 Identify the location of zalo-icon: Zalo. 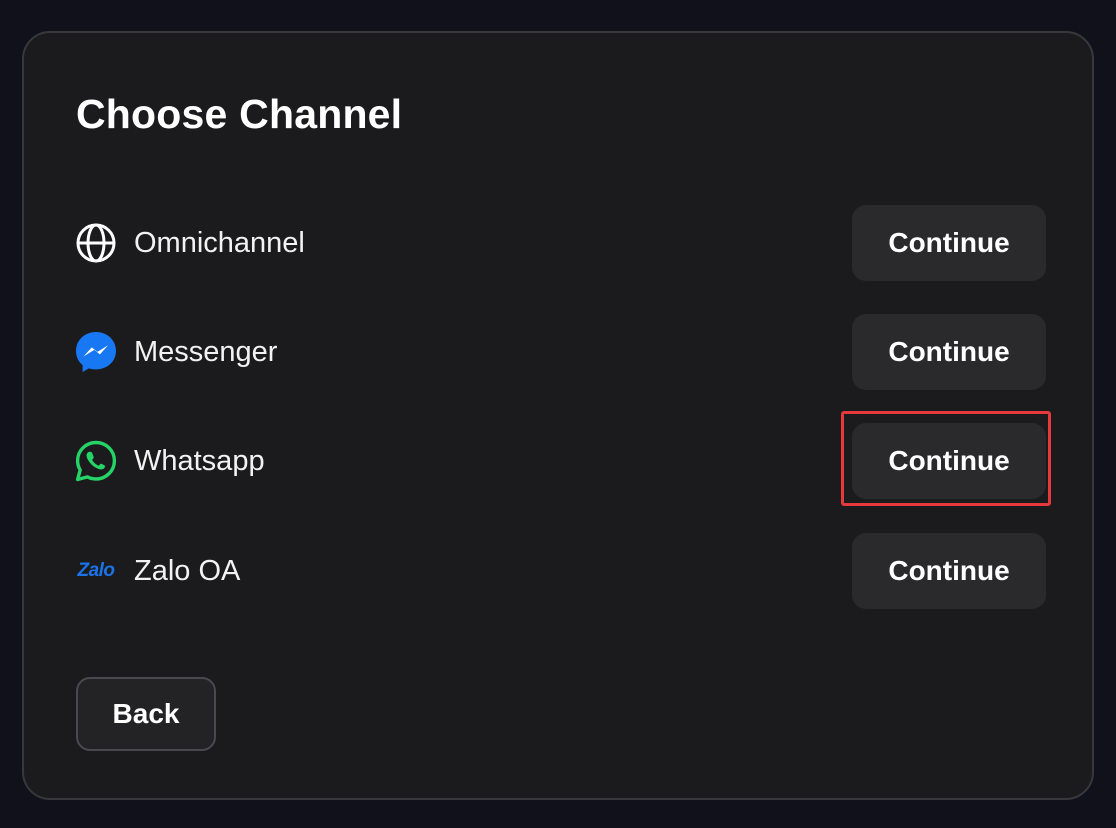
(96, 571).